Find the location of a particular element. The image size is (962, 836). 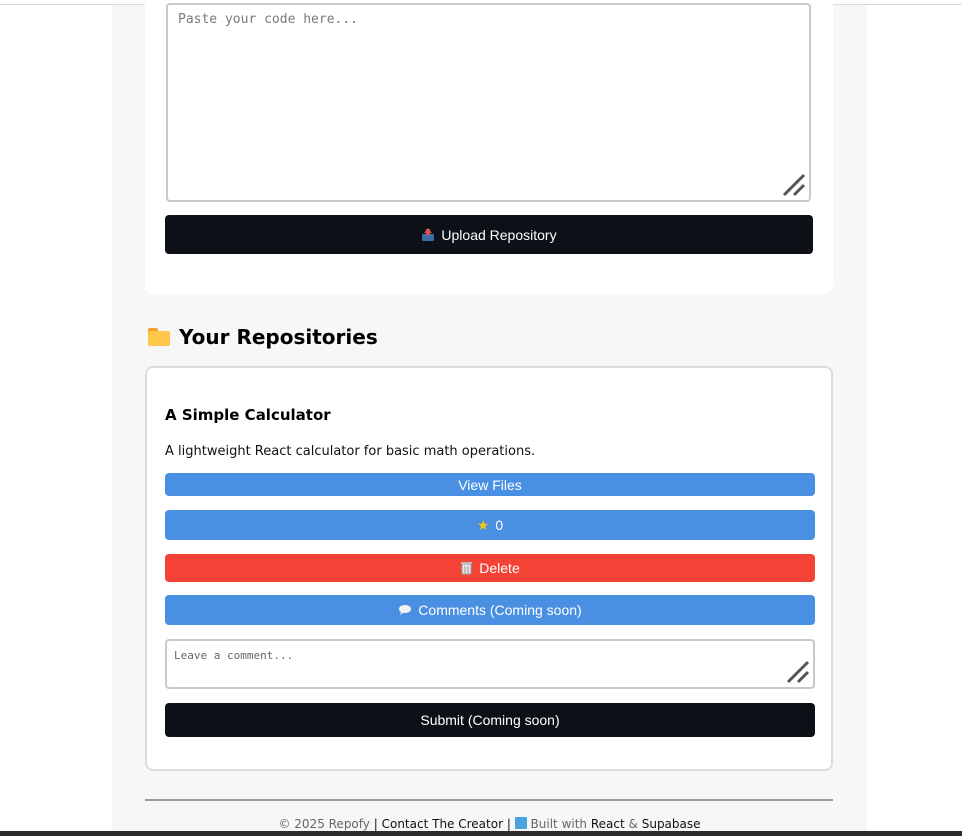

footer-copyright: © 2025 Repofy is located at coordinates (324, 824).